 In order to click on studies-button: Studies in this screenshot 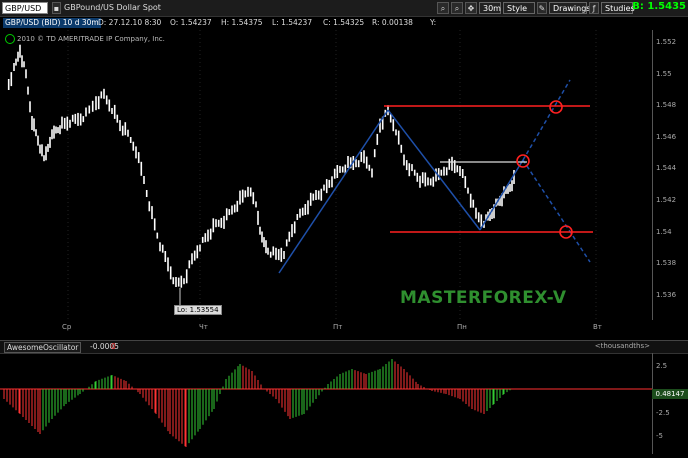, I will do `click(618, 8)`.